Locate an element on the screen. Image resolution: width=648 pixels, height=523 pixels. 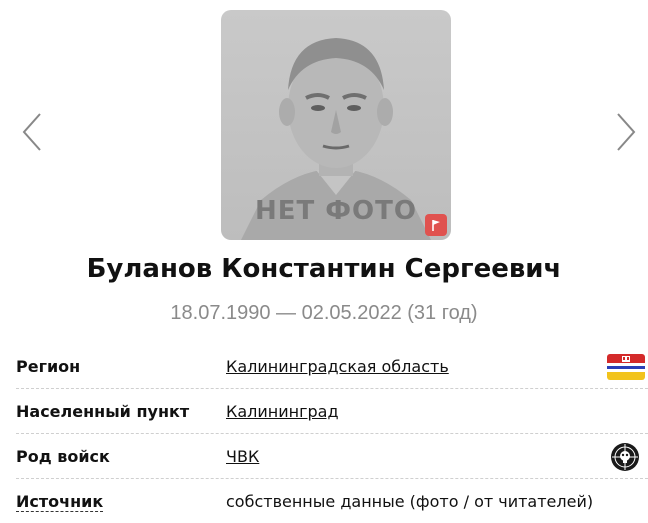
info-row-region: Регион Калининградская область is located at coordinates (332, 366).